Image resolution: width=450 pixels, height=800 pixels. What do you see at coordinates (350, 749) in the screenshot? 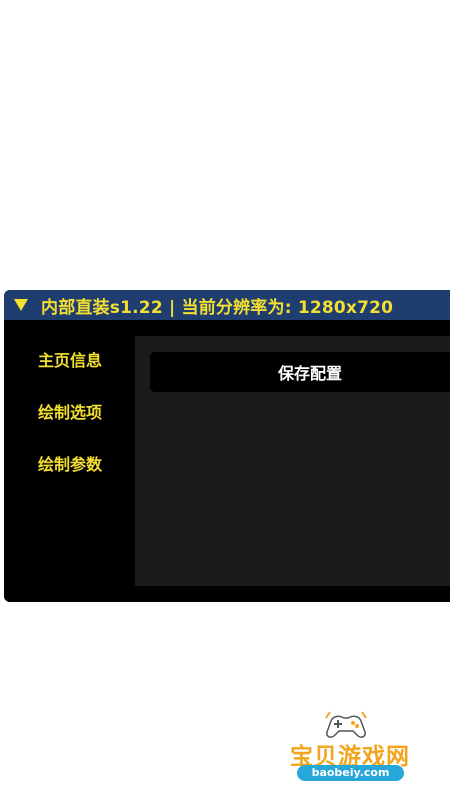
I see `watermark-logo: 宝贝游戏网 baobeiy.com` at bounding box center [350, 749].